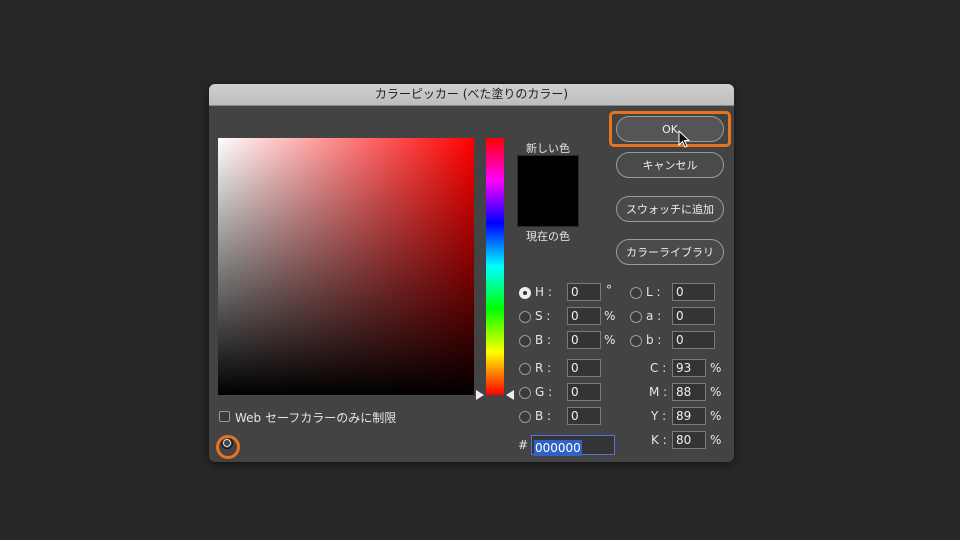 This screenshot has height=540, width=960. What do you see at coordinates (689, 416) in the screenshot?
I see `yellow-input: 89` at bounding box center [689, 416].